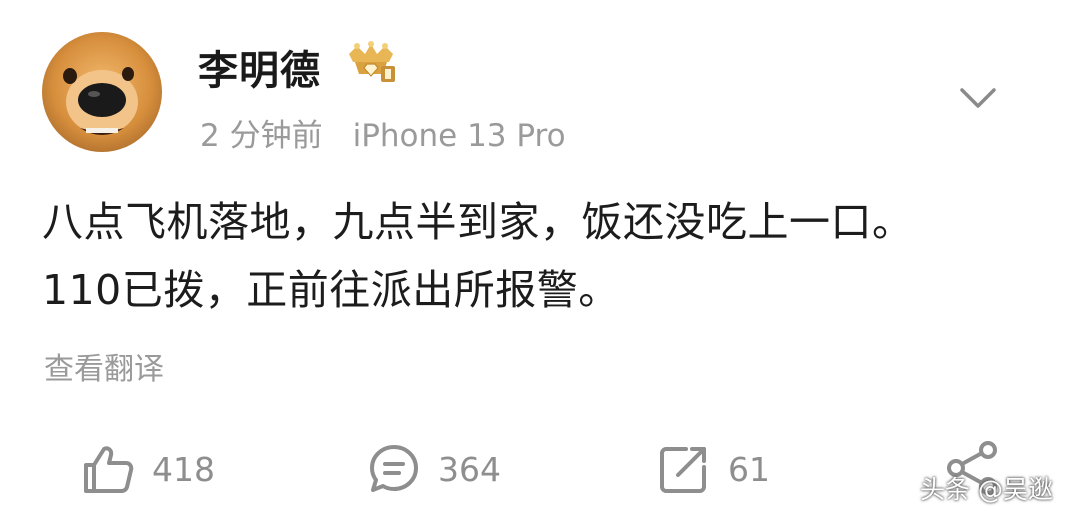 This screenshot has width=1080, height=514. Describe the element at coordinates (469, 469) in the screenshot. I see `comment-count: 364` at that location.